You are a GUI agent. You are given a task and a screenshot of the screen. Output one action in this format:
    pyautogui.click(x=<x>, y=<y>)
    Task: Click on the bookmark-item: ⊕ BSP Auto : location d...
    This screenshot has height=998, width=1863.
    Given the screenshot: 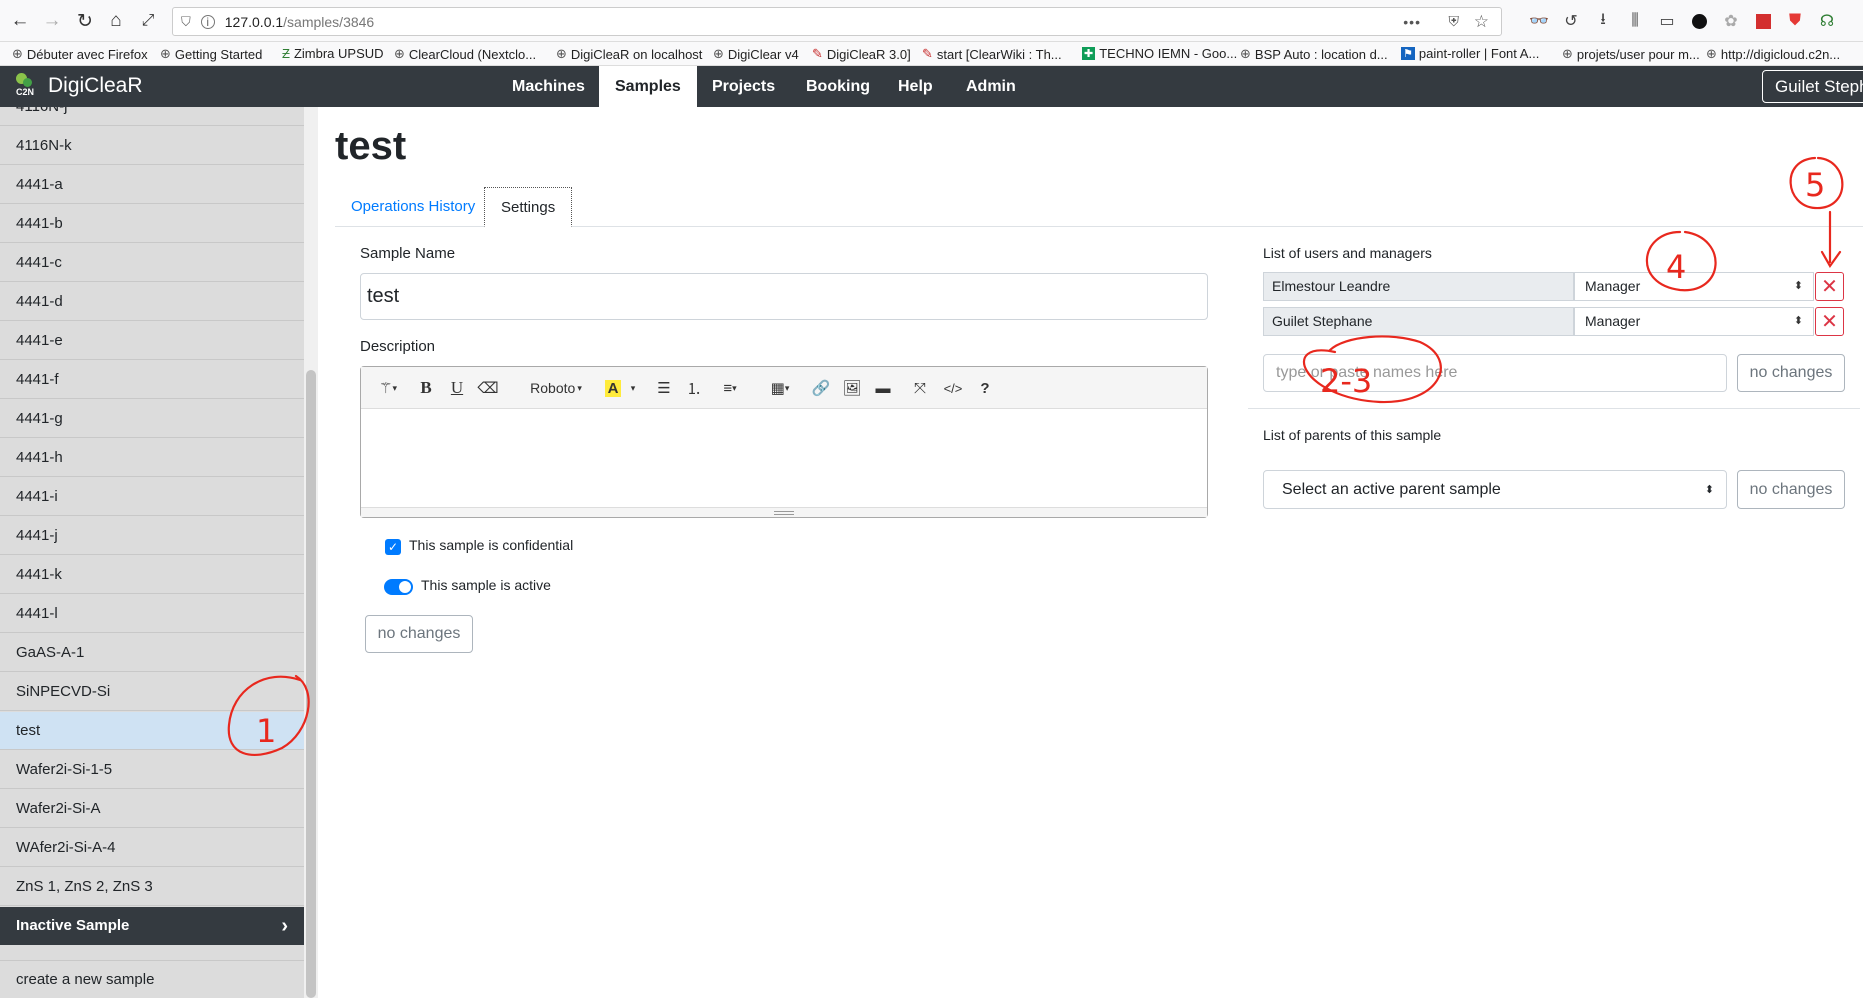 What is the action you would take?
    pyautogui.click(x=1314, y=54)
    